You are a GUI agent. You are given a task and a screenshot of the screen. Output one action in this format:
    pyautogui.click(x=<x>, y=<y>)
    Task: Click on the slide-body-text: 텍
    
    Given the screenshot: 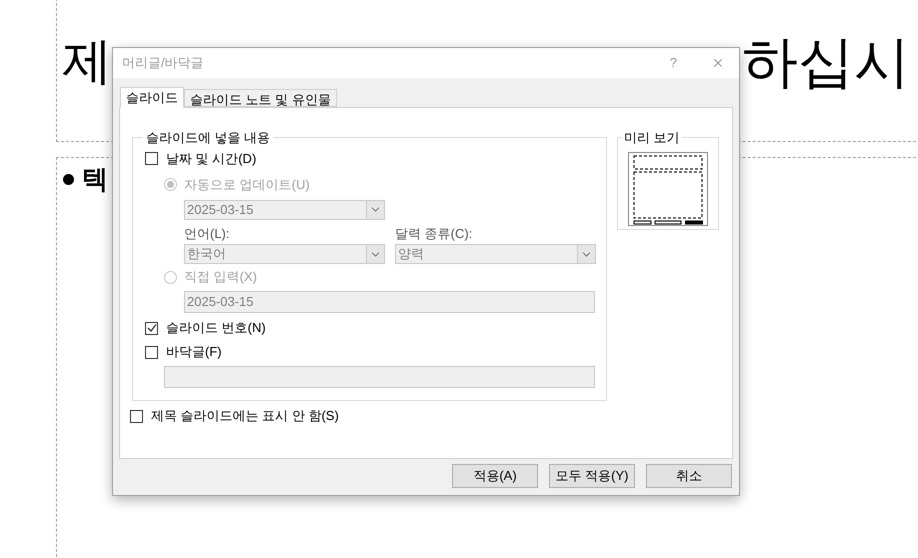 What is the action you would take?
    pyautogui.click(x=95, y=179)
    